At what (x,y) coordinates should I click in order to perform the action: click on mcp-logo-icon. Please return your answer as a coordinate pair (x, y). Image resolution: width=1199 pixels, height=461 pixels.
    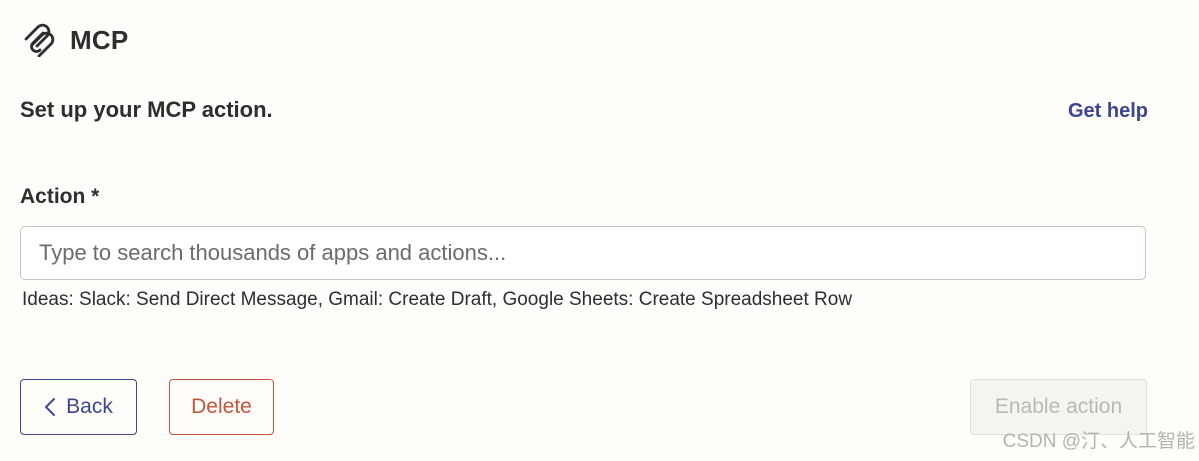
    Looking at the image, I should click on (39, 40).